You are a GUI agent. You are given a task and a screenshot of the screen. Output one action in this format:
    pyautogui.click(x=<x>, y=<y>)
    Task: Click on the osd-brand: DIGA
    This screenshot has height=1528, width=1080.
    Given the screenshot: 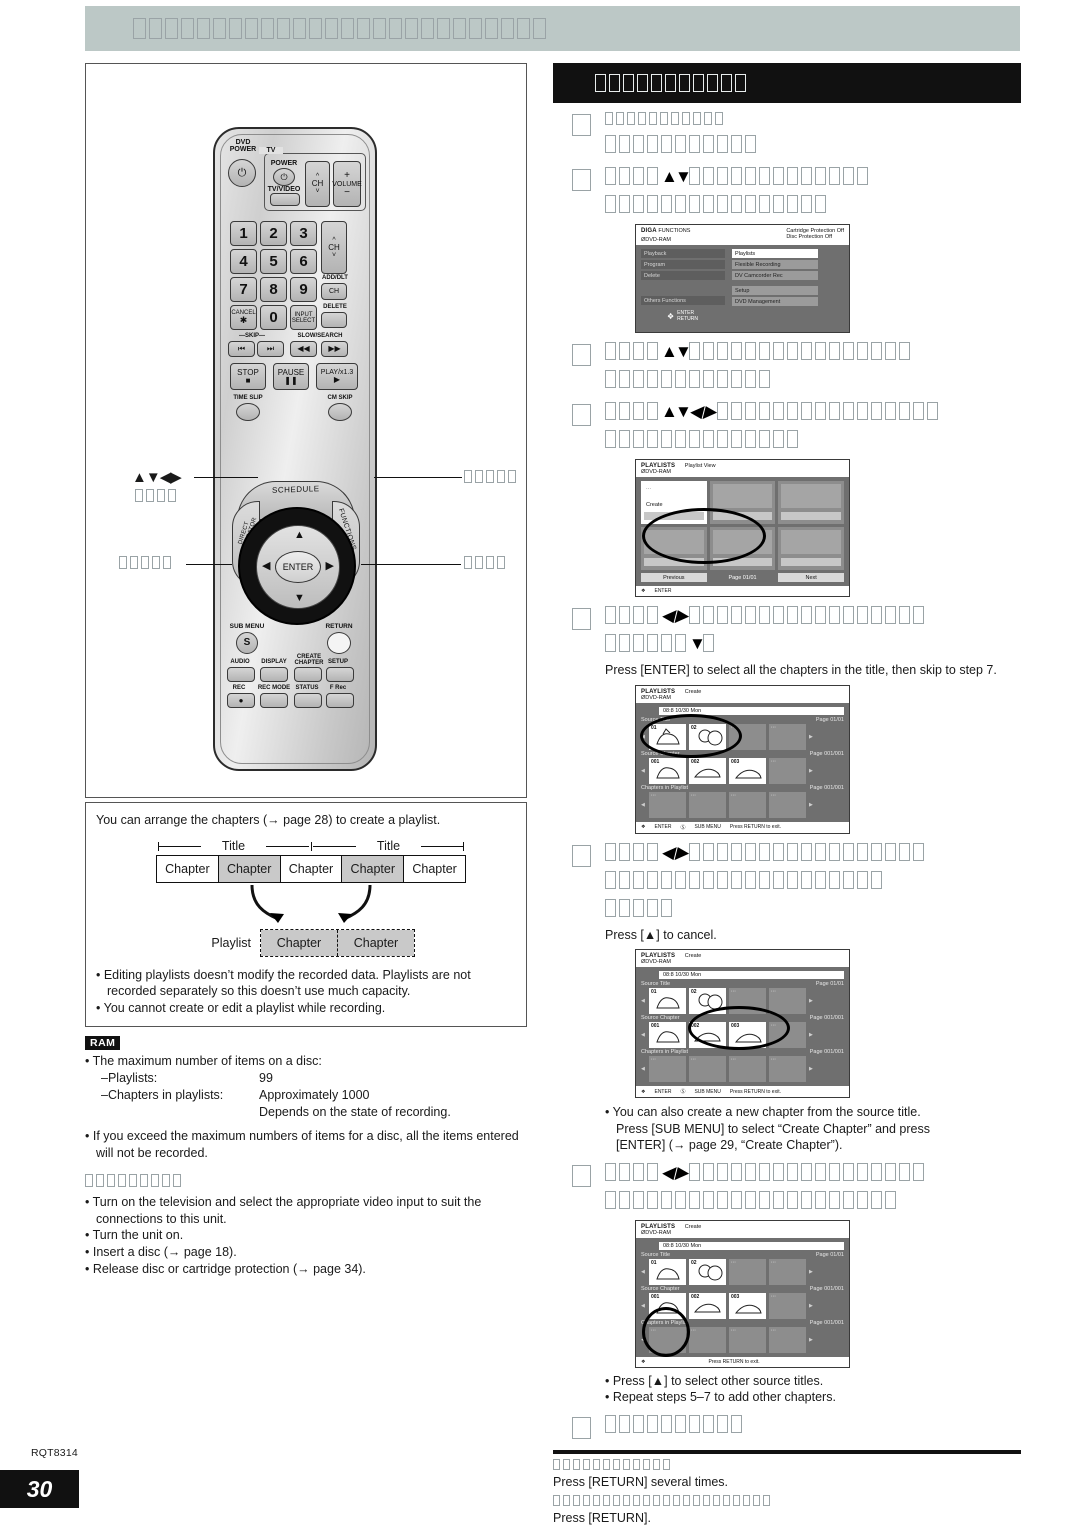 What is the action you would take?
    pyautogui.click(x=649, y=231)
    